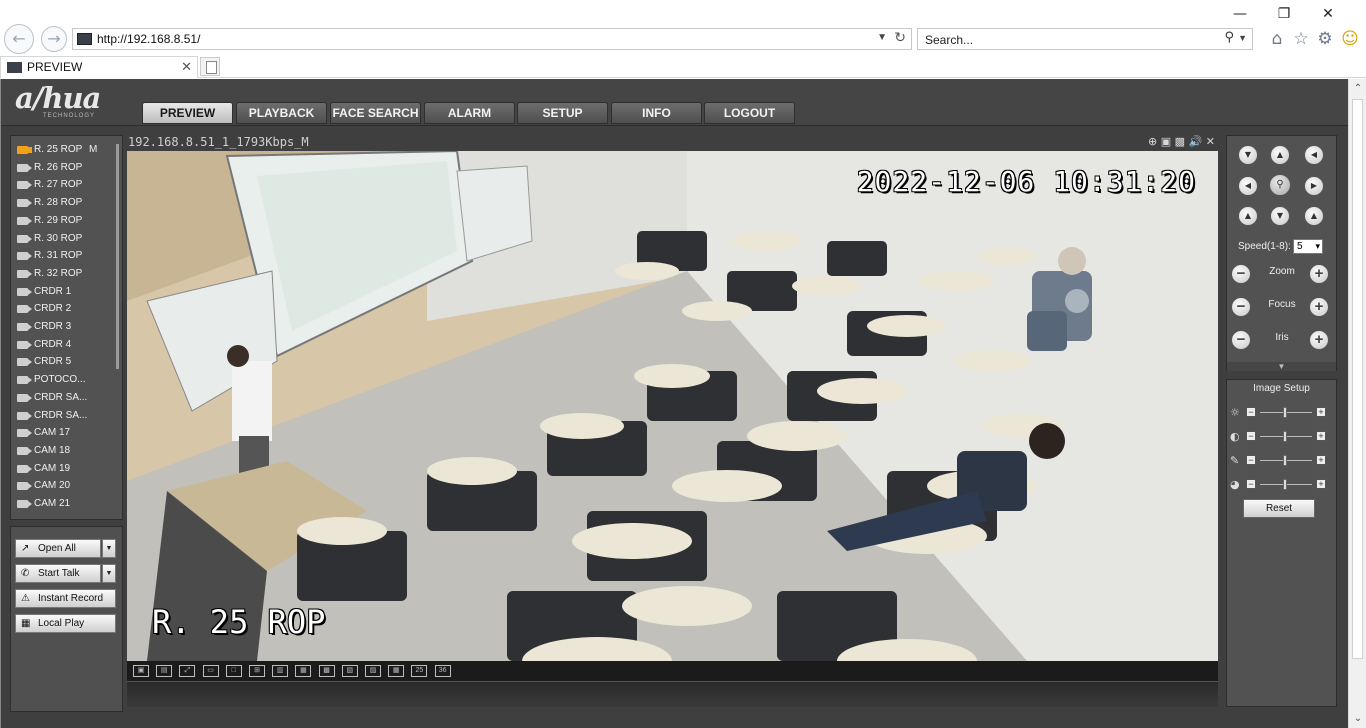 Image resolution: width=1366 pixels, height=728 pixels. I want to click on settings-gear-icon: ⚙, so click(1325, 39).